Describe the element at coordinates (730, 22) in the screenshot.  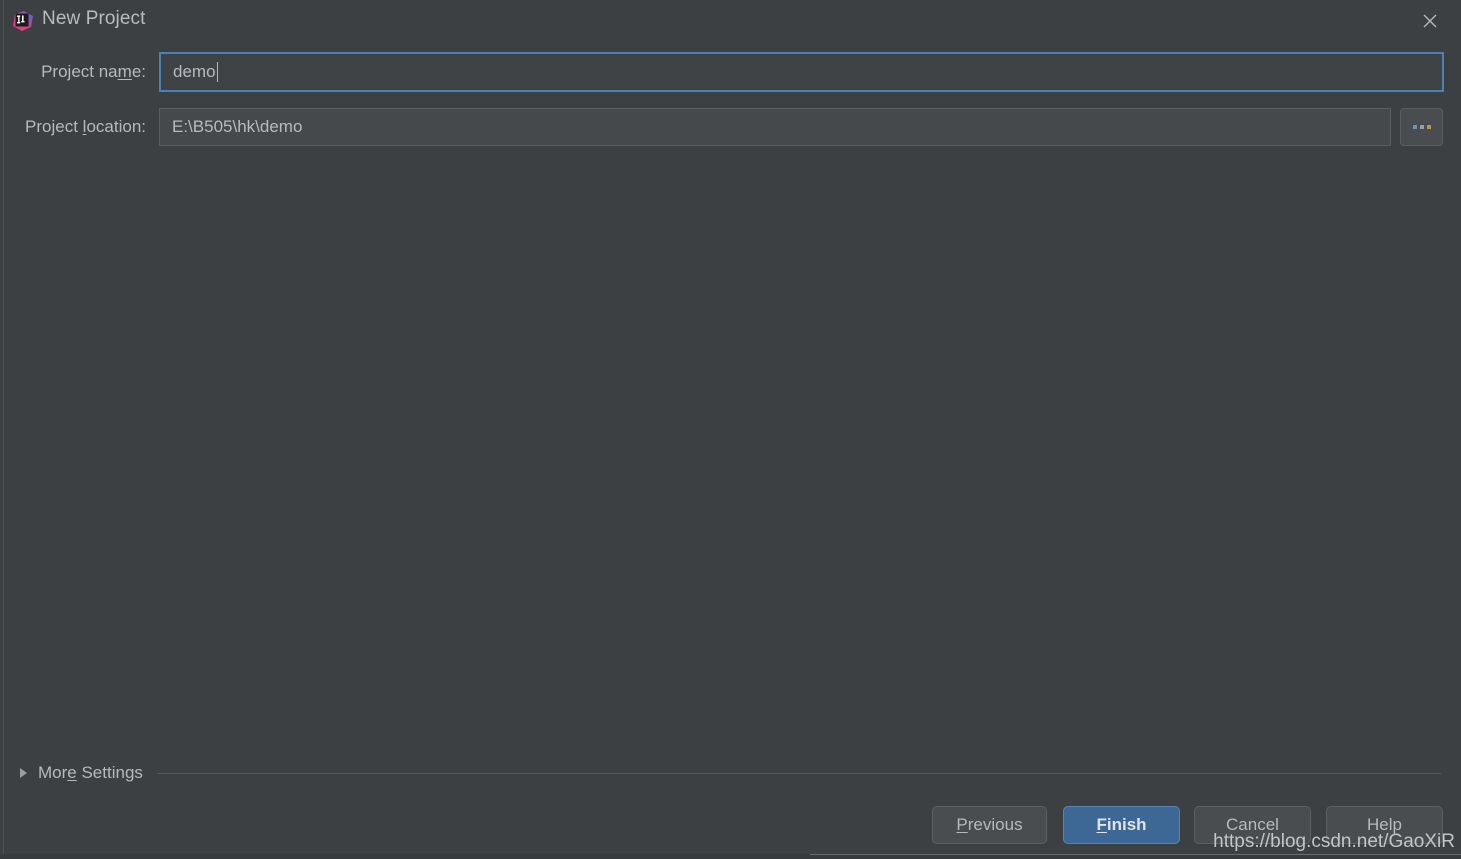
I see `title-bar: New Project` at that location.